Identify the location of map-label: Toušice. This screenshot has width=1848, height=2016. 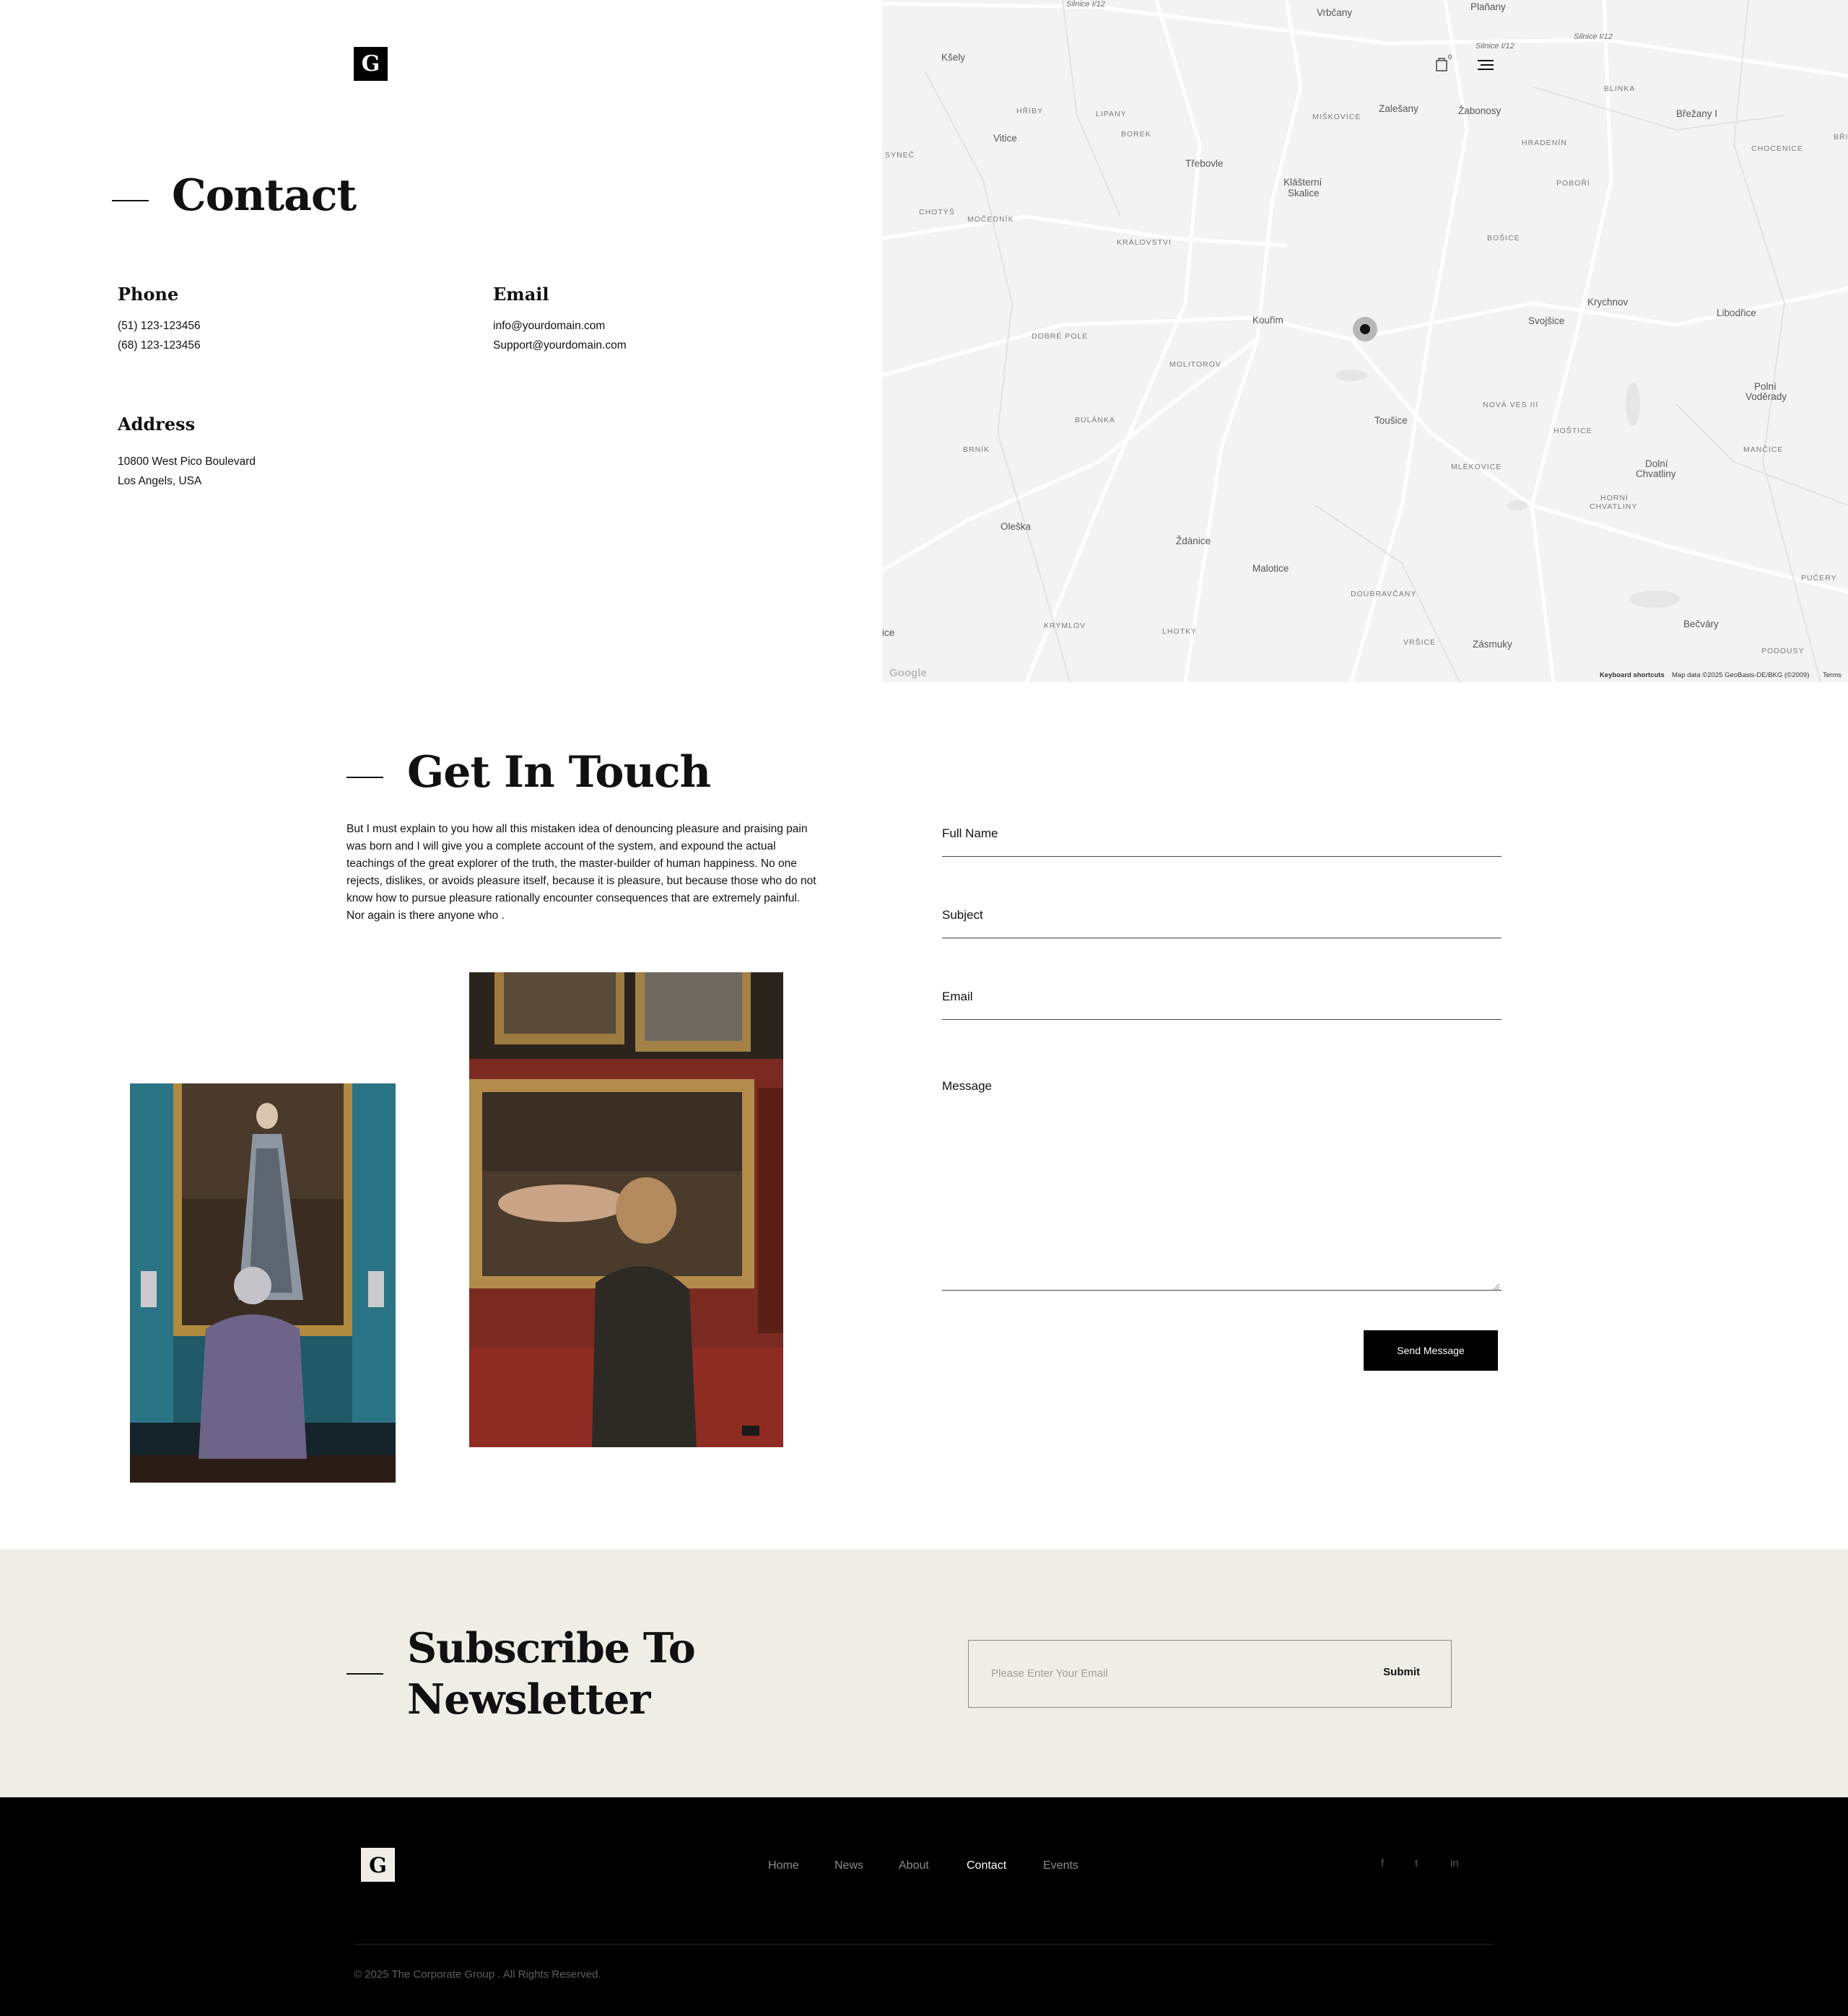
(1391, 420).